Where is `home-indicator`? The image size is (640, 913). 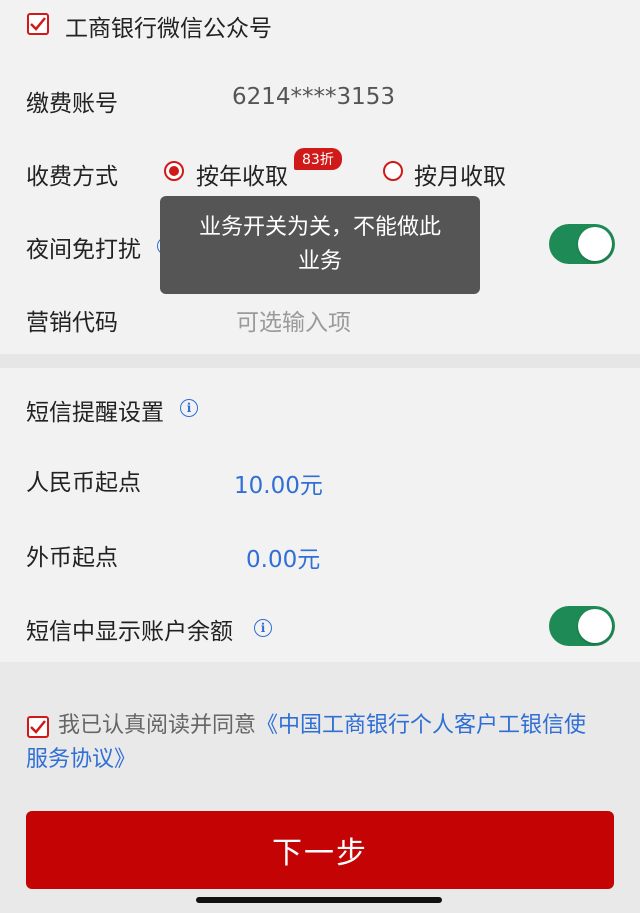 home-indicator is located at coordinates (319, 900).